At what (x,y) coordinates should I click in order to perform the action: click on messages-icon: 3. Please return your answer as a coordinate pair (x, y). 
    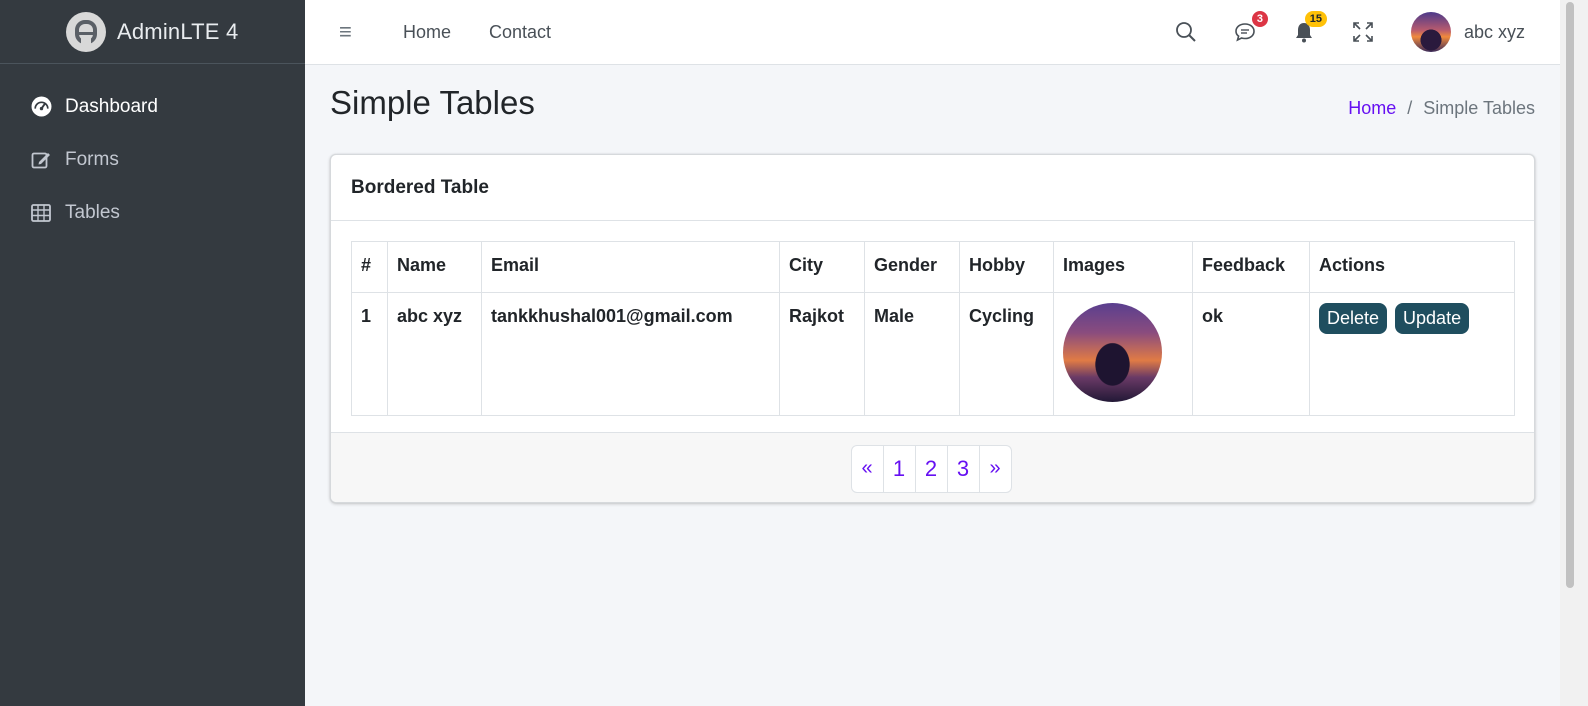
    Looking at the image, I should click on (1250, 27).